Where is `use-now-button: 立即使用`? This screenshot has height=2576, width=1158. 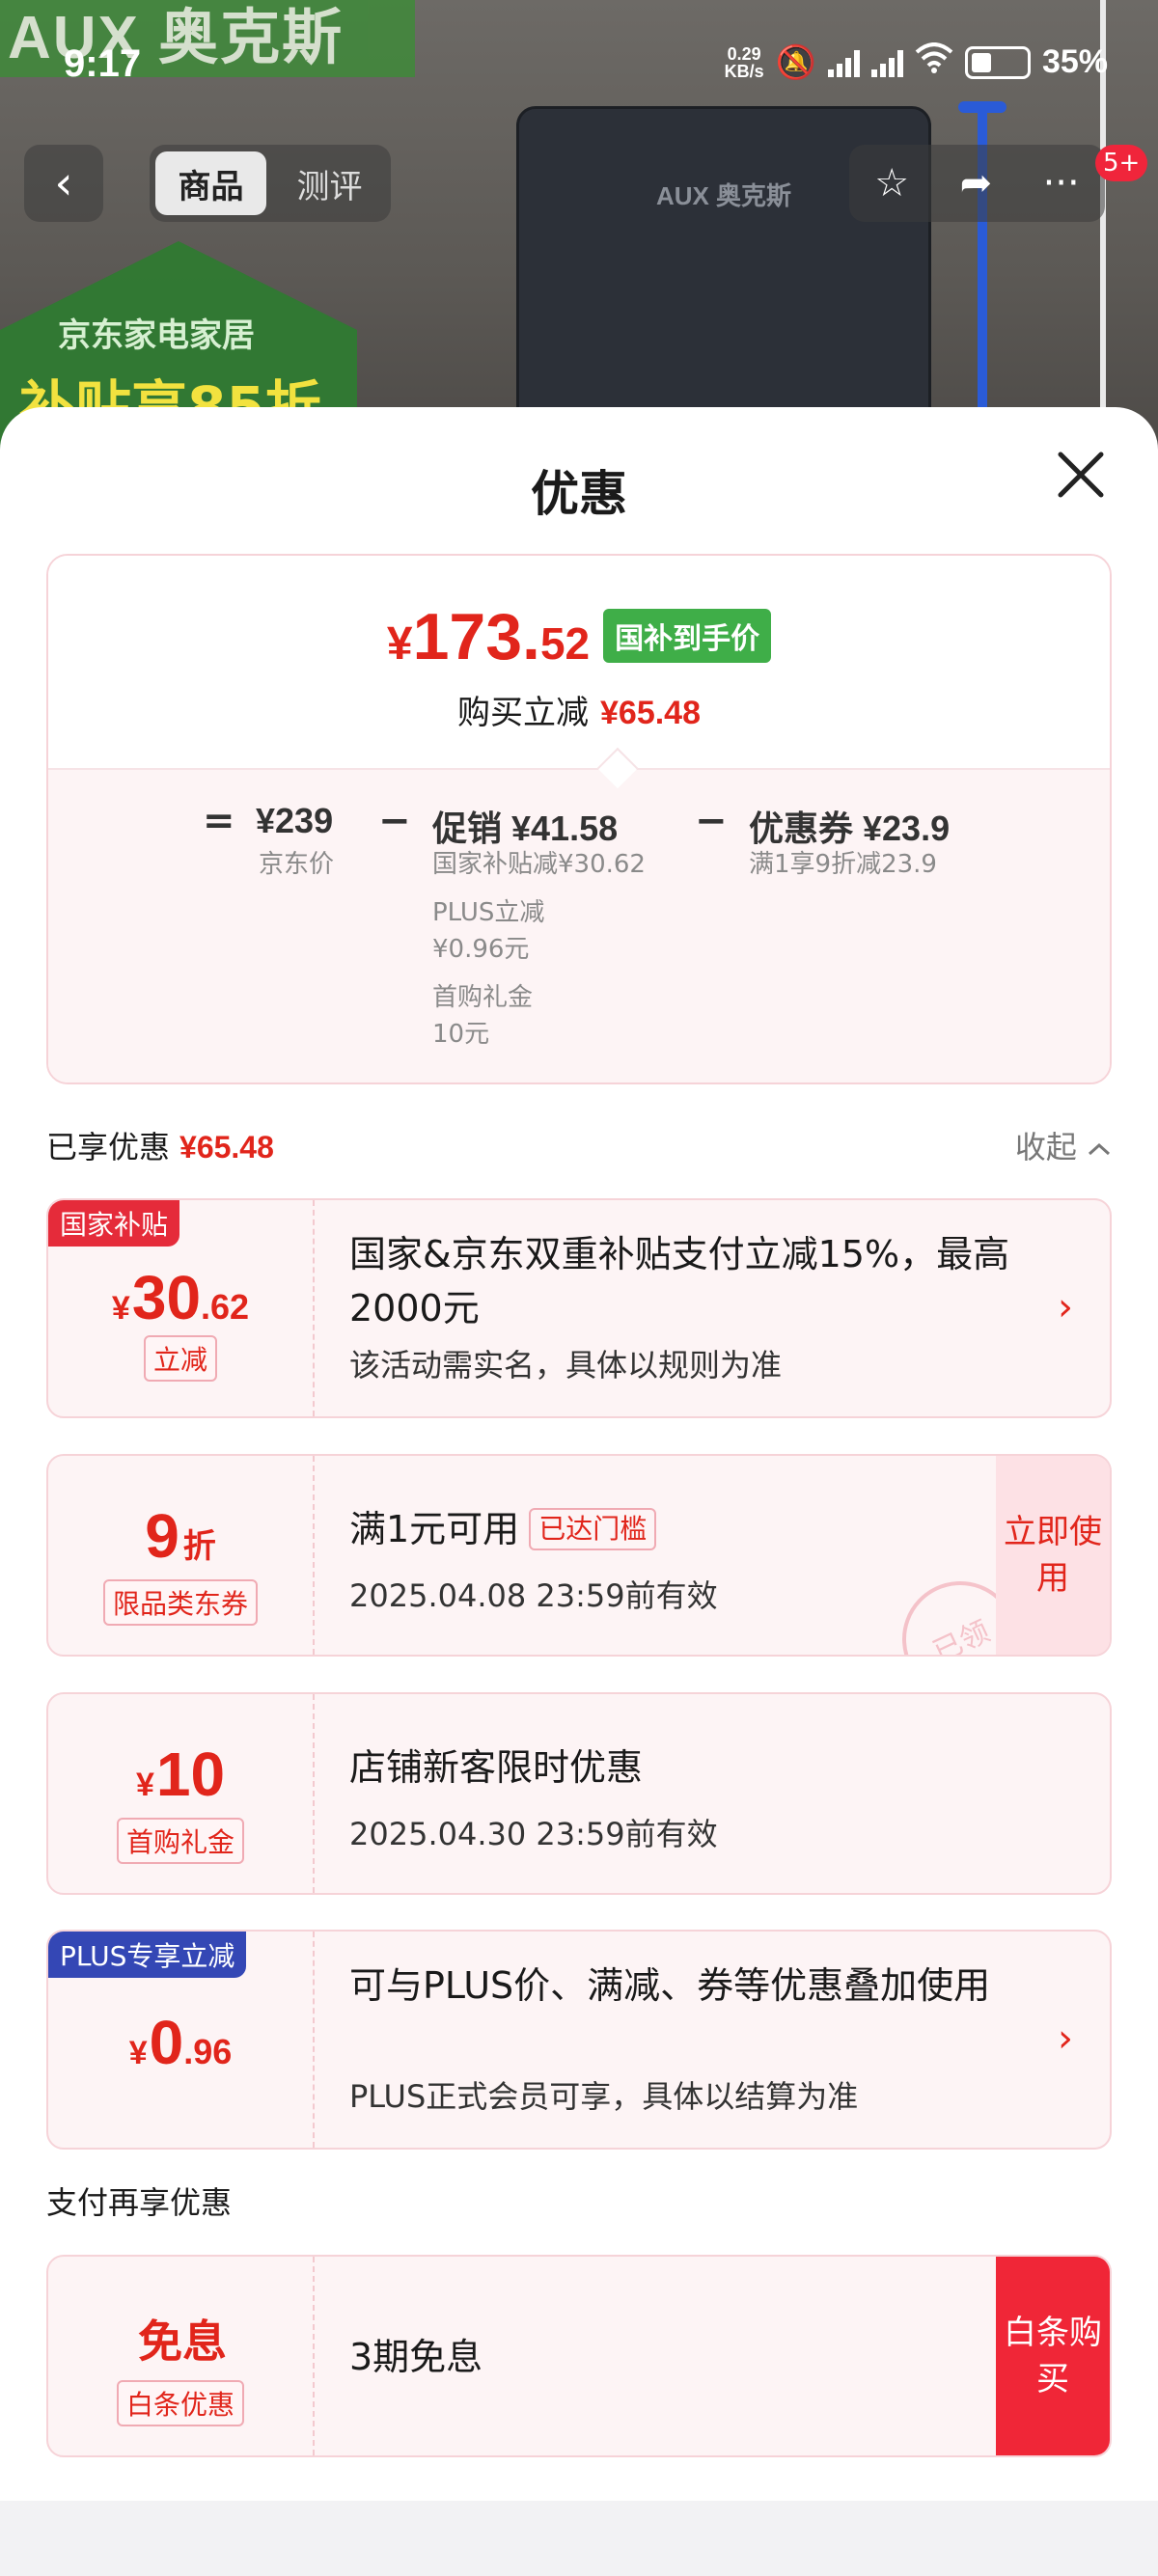
use-now-button: 立即使用 is located at coordinates (1053, 1555).